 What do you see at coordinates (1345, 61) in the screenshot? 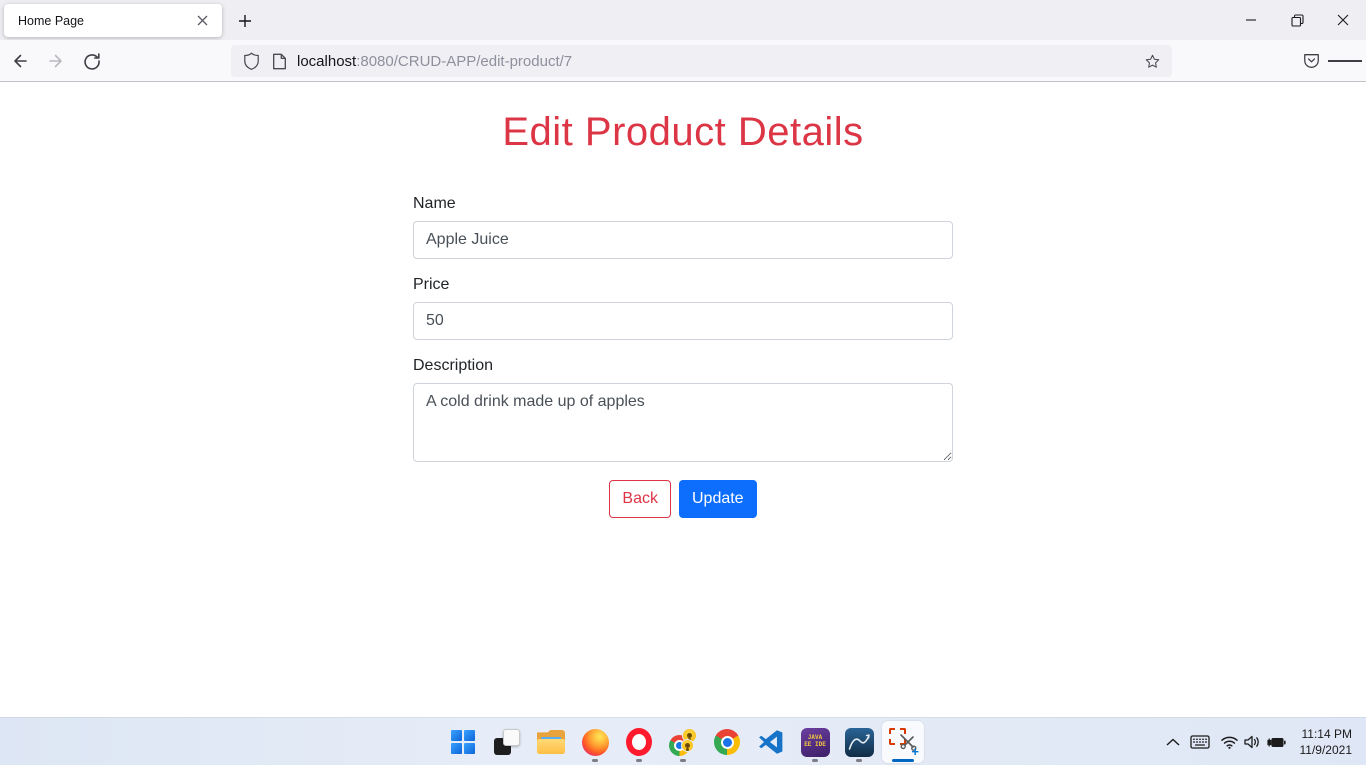
I see `menu-hamburger-icon` at bounding box center [1345, 61].